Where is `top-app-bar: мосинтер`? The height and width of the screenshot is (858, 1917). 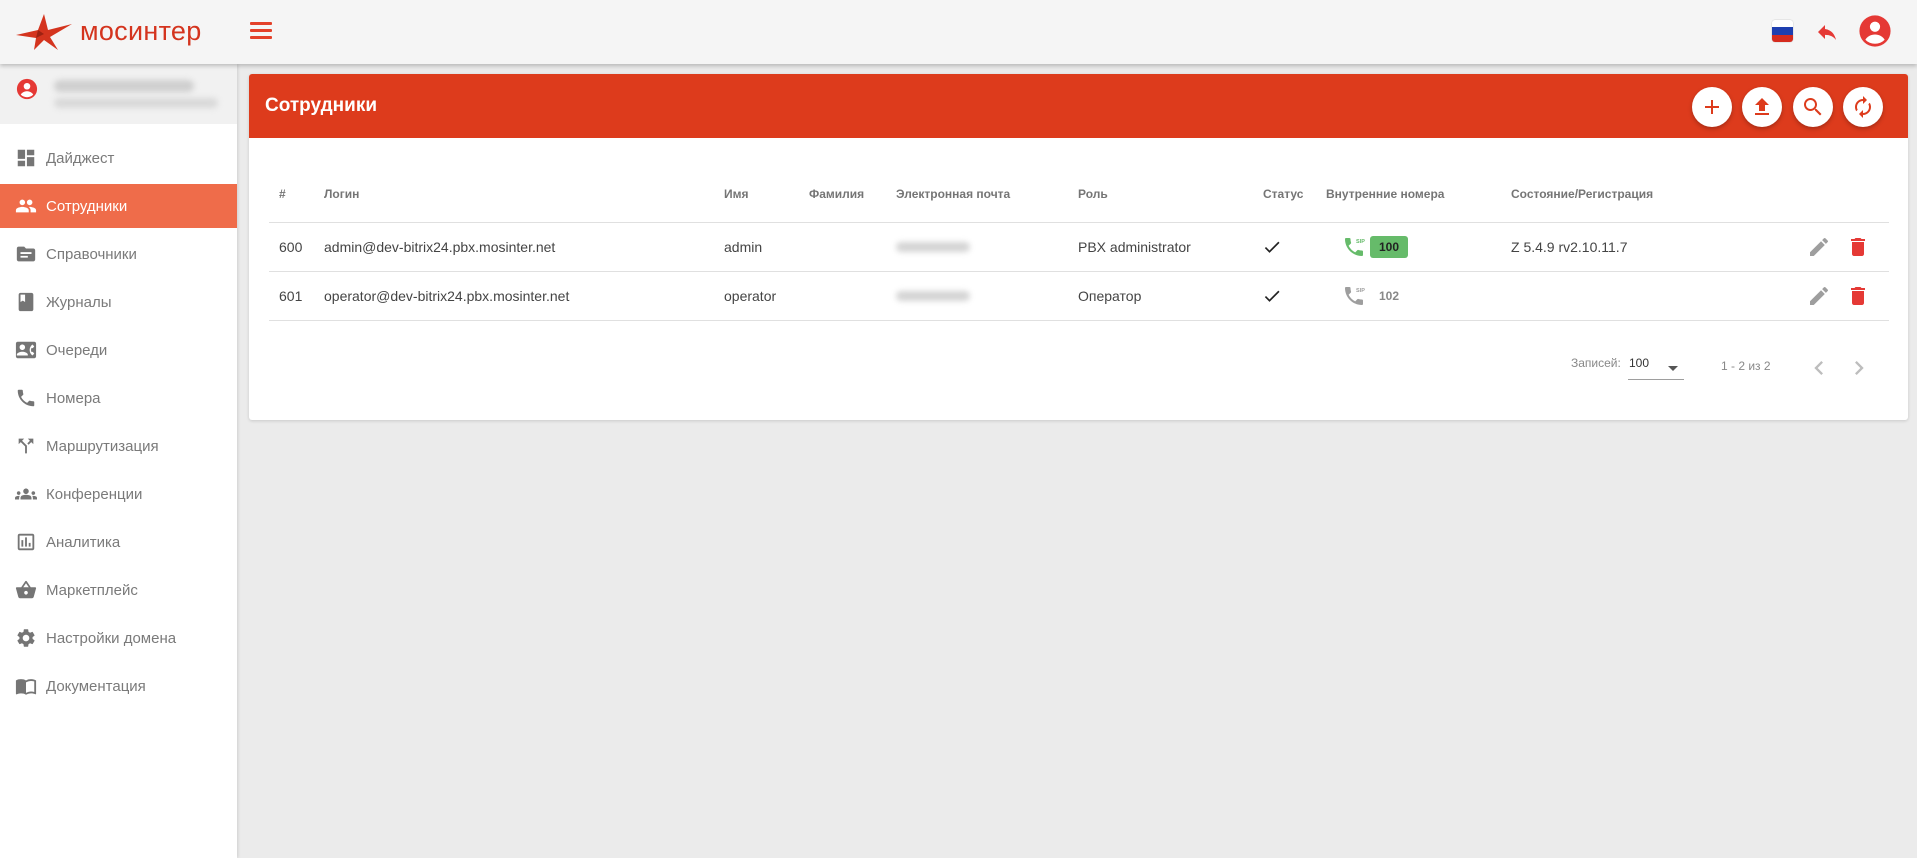
top-app-bar: мосинтер is located at coordinates (958, 32).